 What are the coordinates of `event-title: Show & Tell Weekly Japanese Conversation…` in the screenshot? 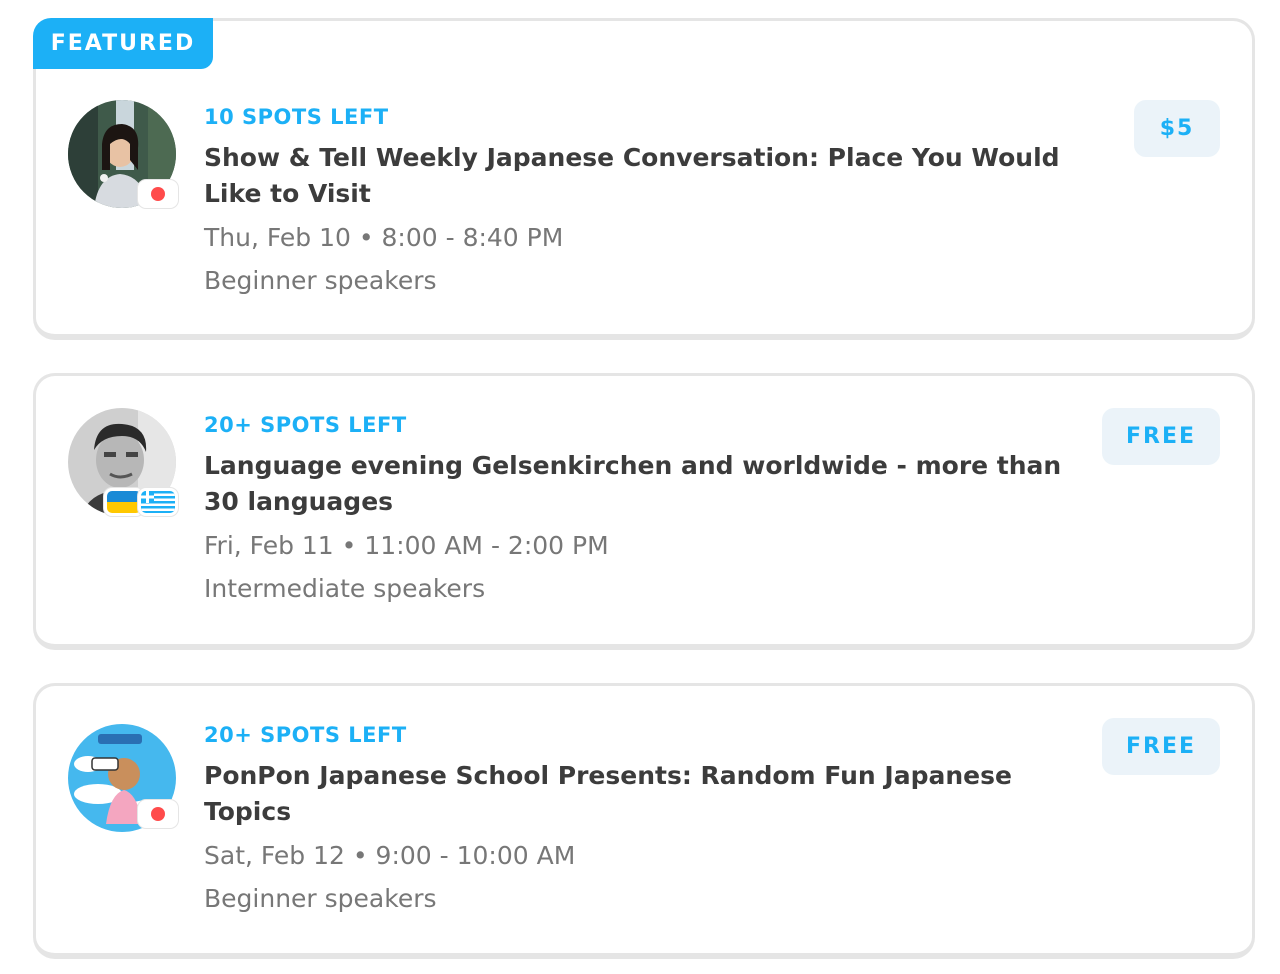 It's located at (643, 176).